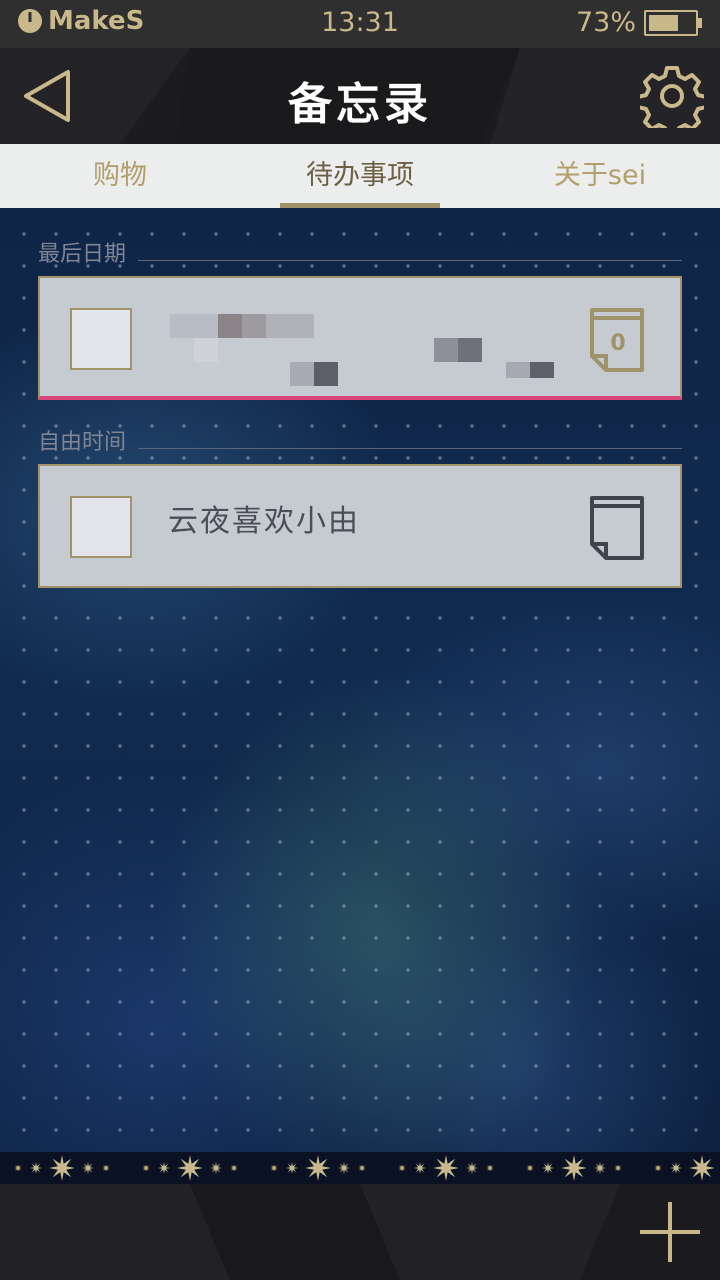 This screenshot has width=720, height=1280. I want to click on calendar-badge: 0, so click(617, 343).